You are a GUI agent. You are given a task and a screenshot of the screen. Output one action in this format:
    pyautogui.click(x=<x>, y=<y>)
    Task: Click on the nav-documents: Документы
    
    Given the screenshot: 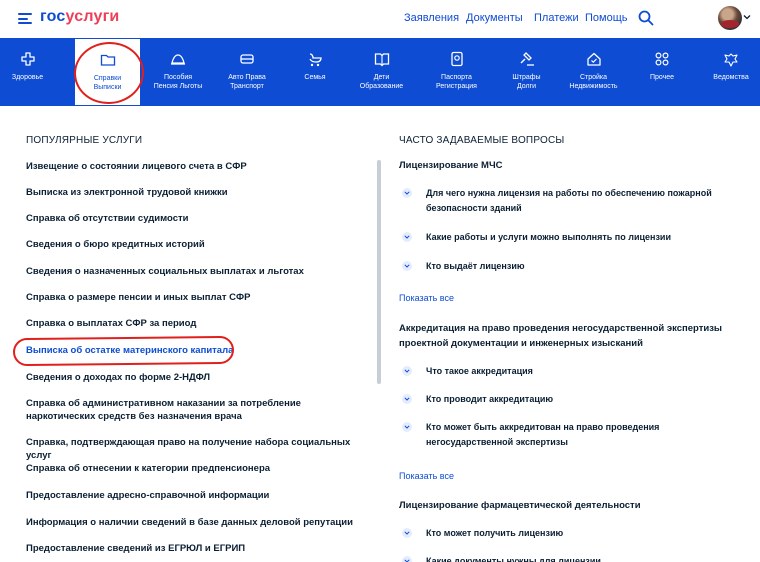 What is the action you would take?
    pyautogui.click(x=494, y=18)
    